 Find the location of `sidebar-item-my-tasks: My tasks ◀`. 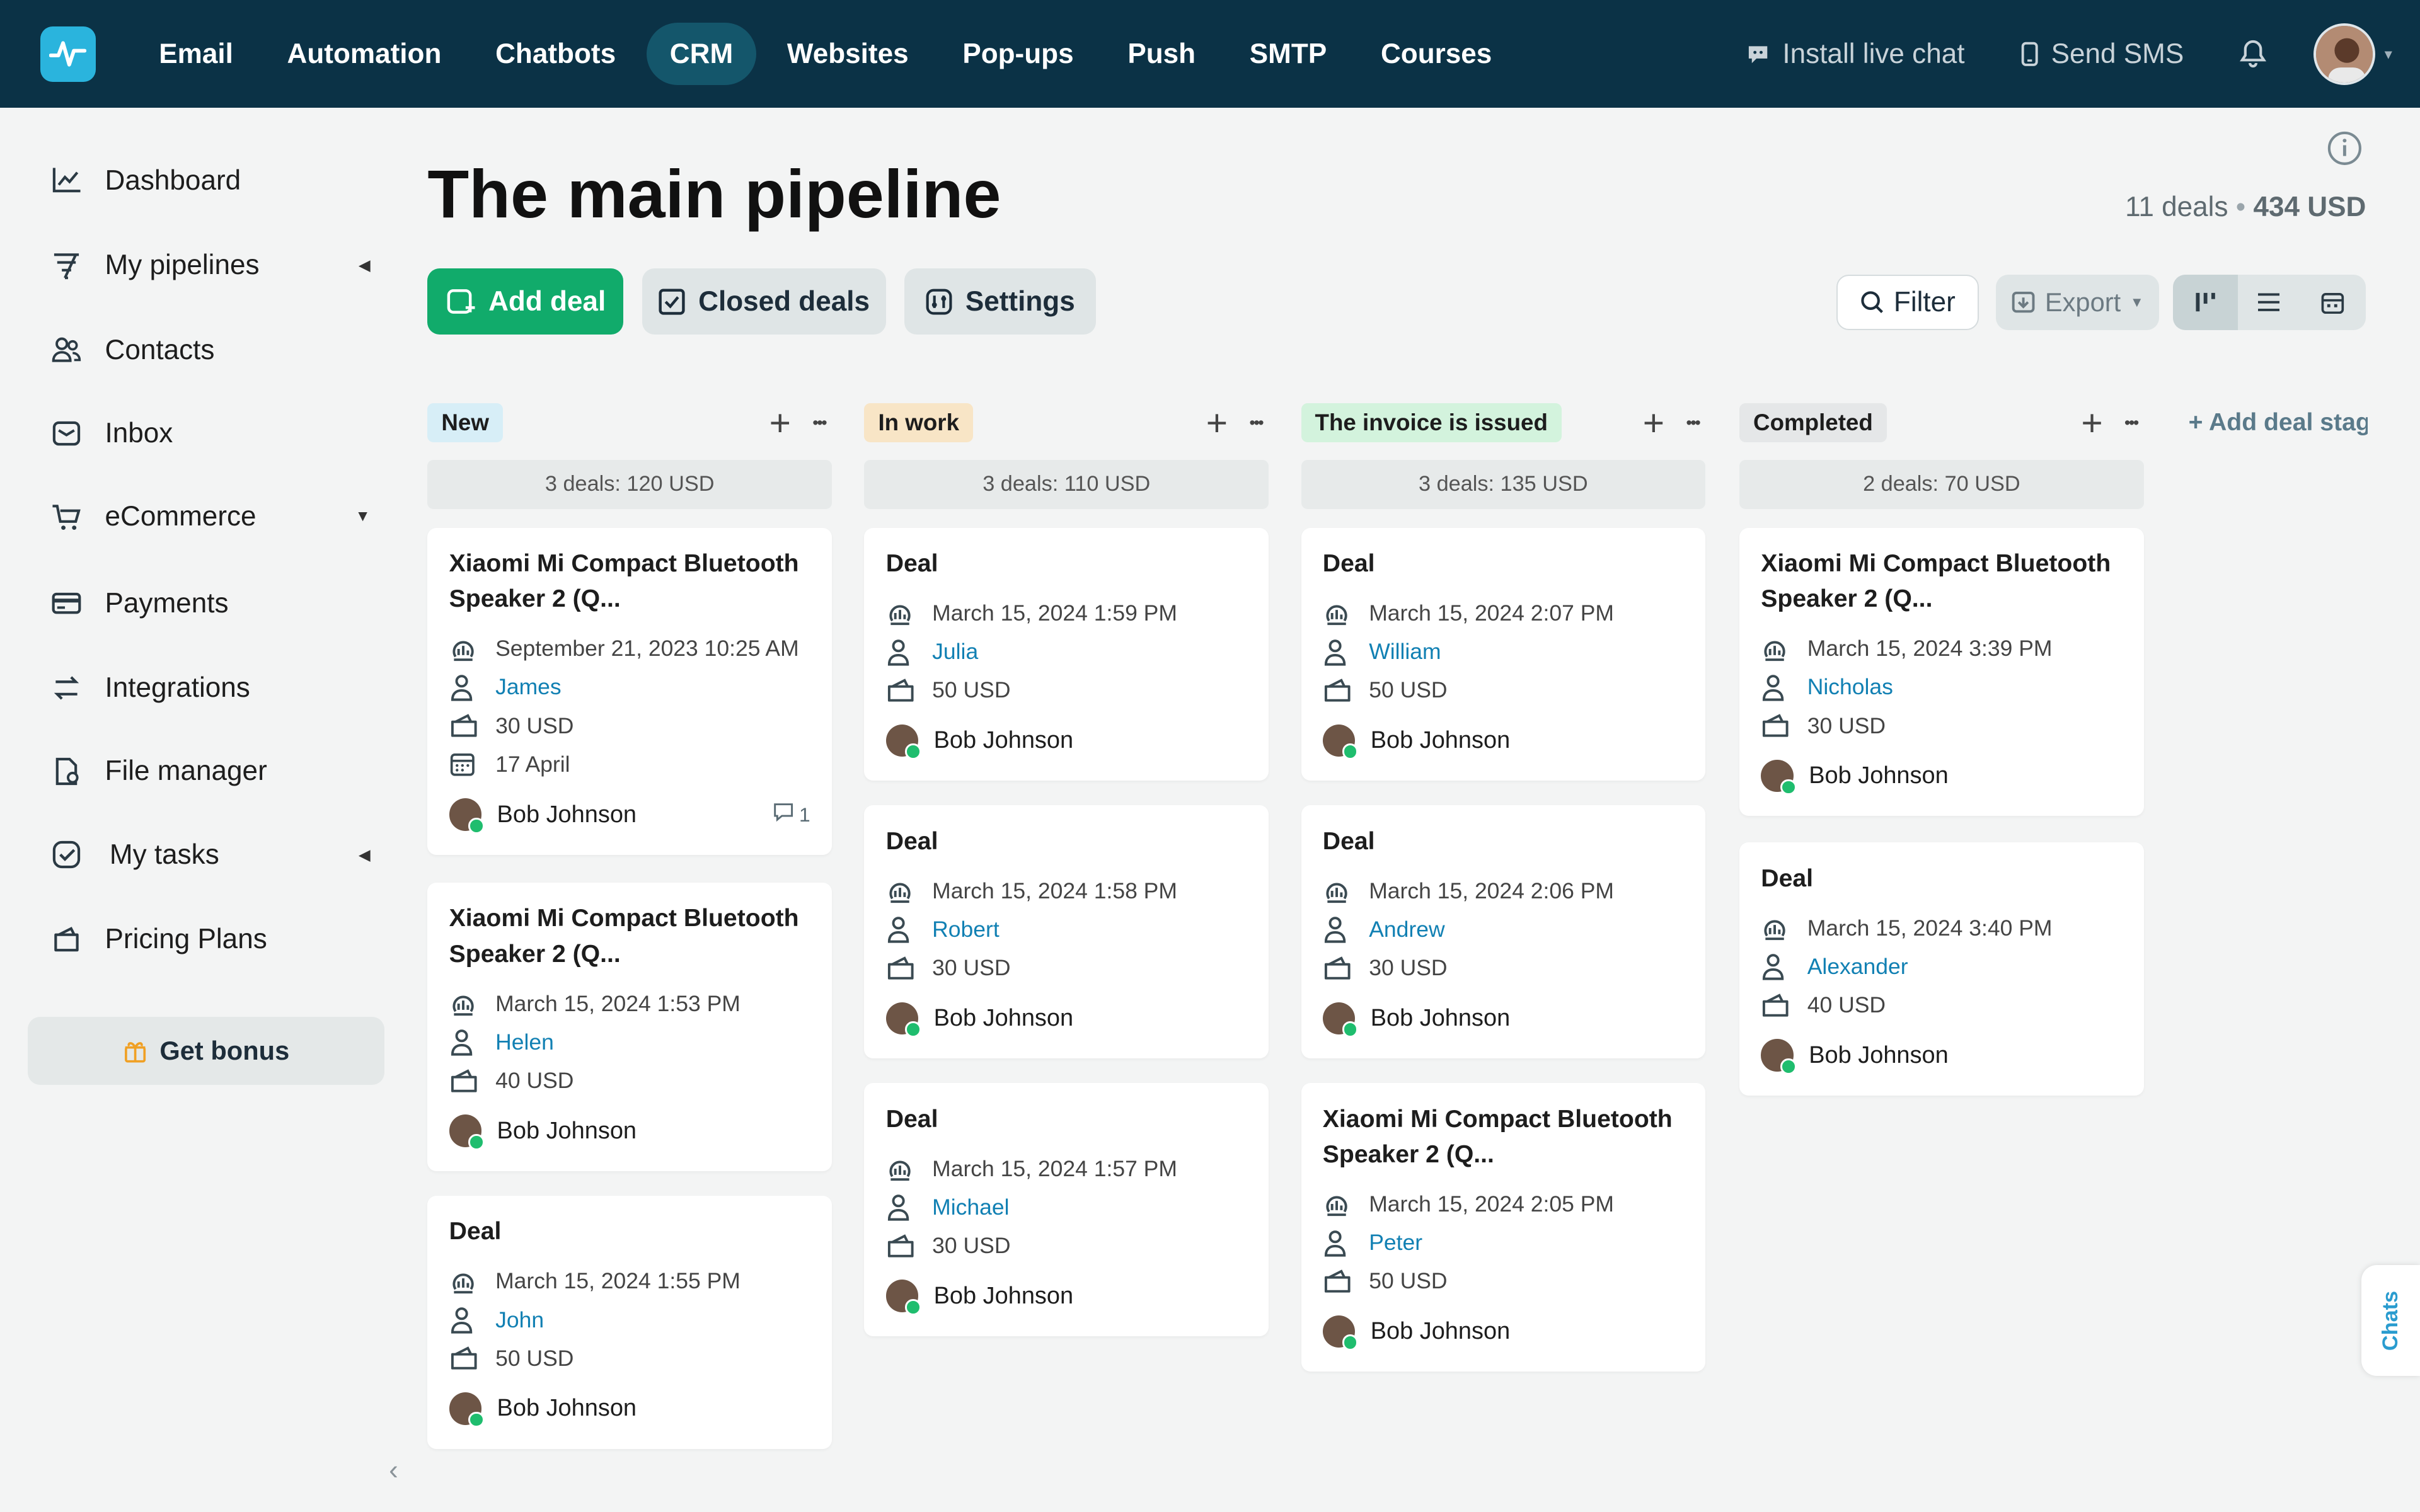

sidebar-item-my-tasks: My tasks ◀ is located at coordinates (210, 855).